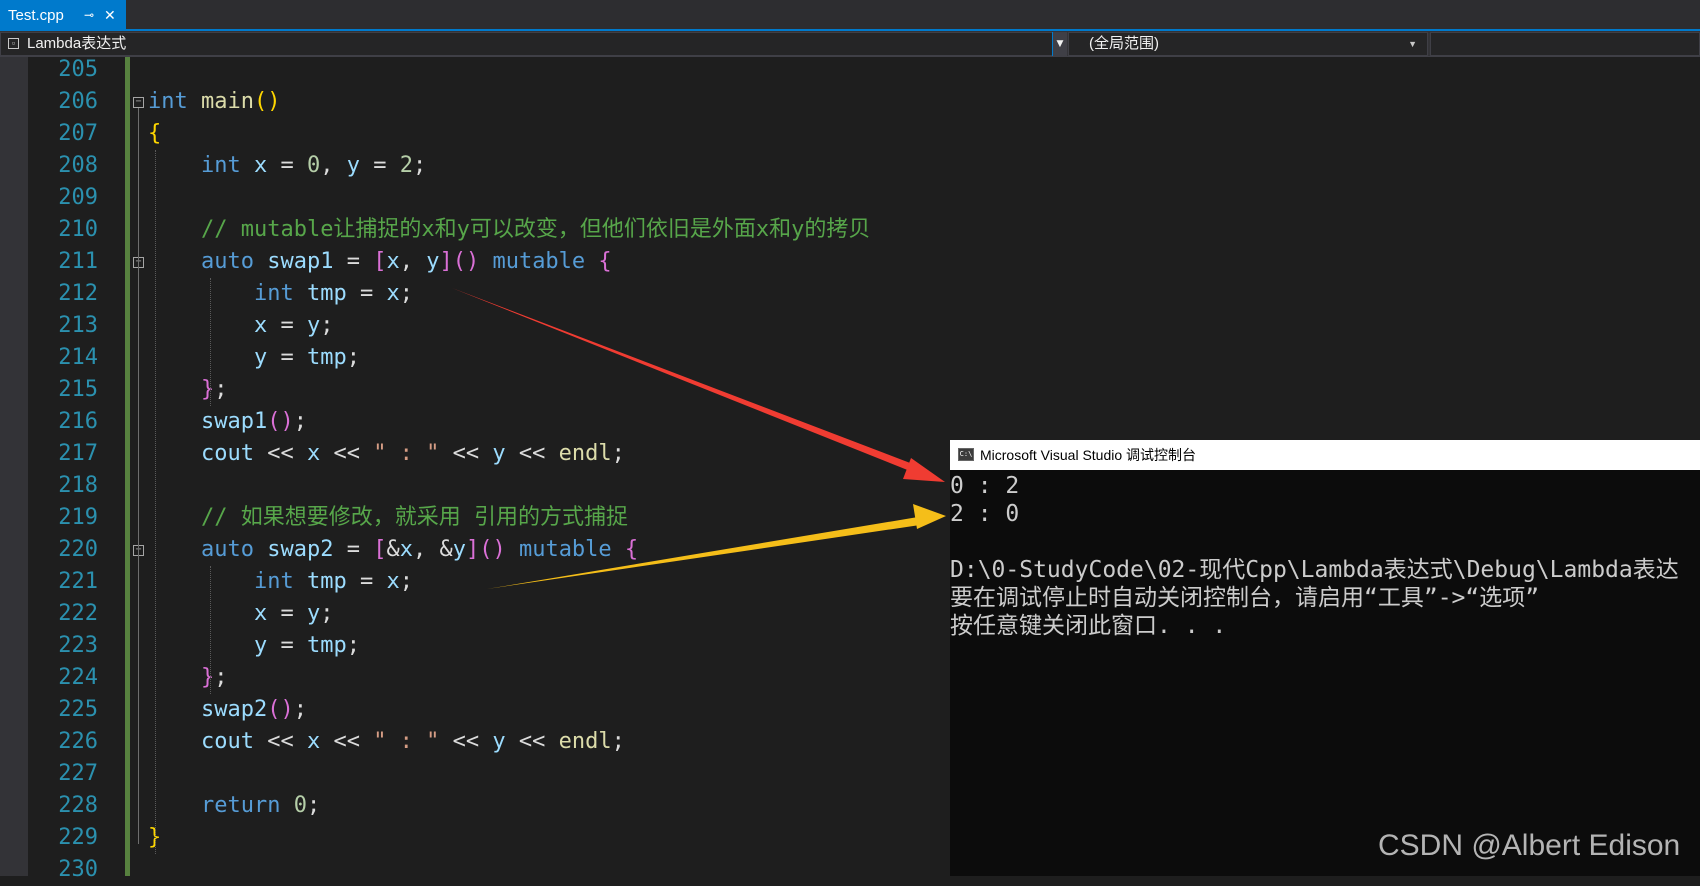  I want to click on line-number: 220, so click(78, 549).